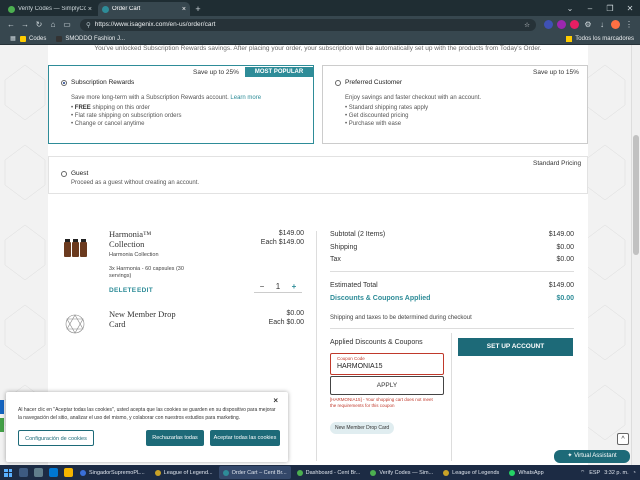  What do you see at coordinates (600, 38) in the screenshot?
I see `all-bookmarks: Todos los marcadores` at bounding box center [600, 38].